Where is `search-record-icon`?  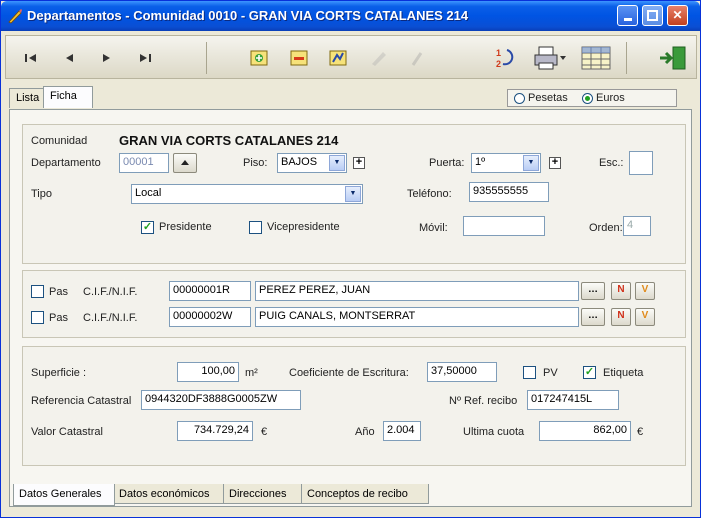 search-record-icon is located at coordinates (338, 58).